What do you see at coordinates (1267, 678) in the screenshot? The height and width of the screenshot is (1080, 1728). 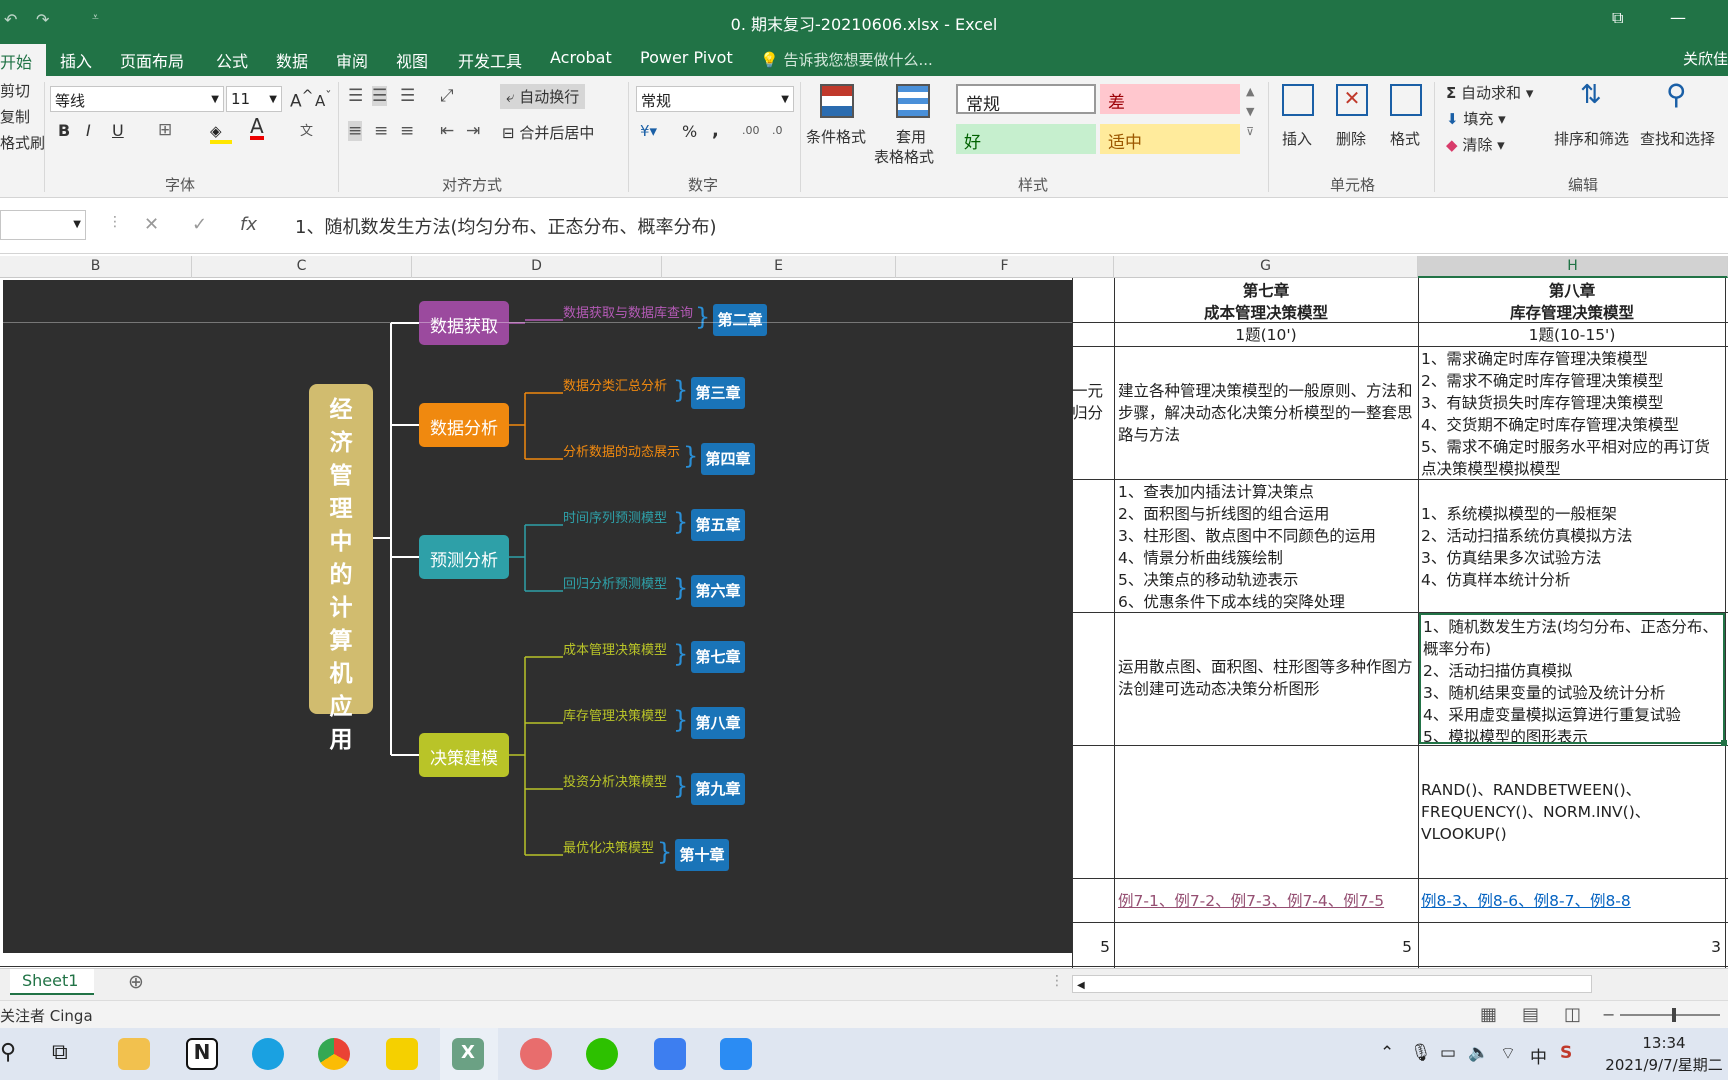 I see `cell-g-row5: 运用散点图、面积图、柱形图等多种作图方法创建可选动态决策分析图形` at bounding box center [1267, 678].